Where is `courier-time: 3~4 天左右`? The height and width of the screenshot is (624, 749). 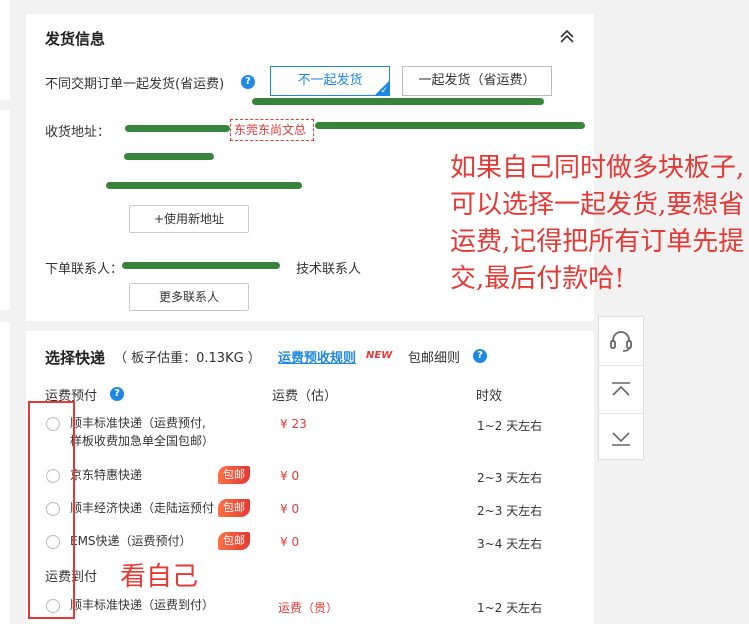
courier-time: 3~4 天左右 is located at coordinates (510, 544).